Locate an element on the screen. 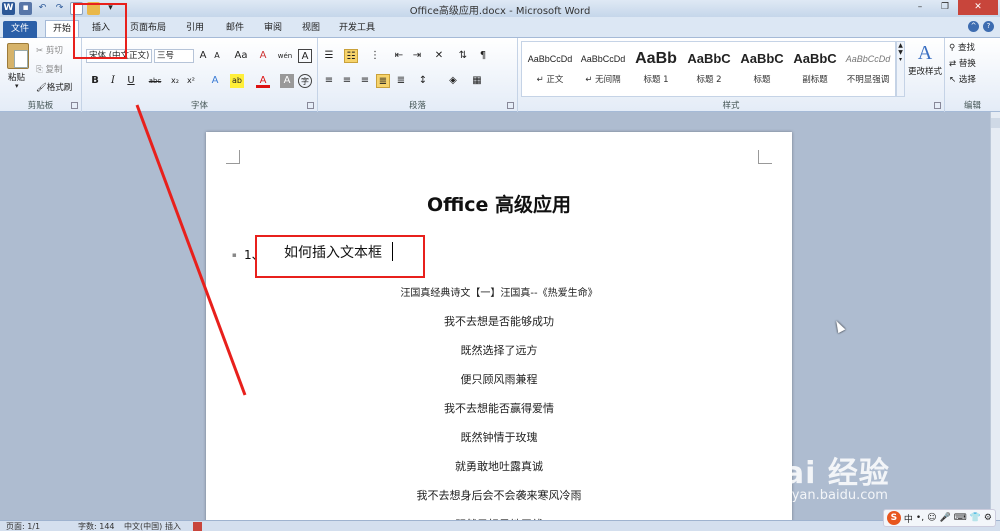 Image resolution: width=1000 pixels, height=531 pixels. replace-button: ⇄ 替换 is located at coordinates (962, 63).